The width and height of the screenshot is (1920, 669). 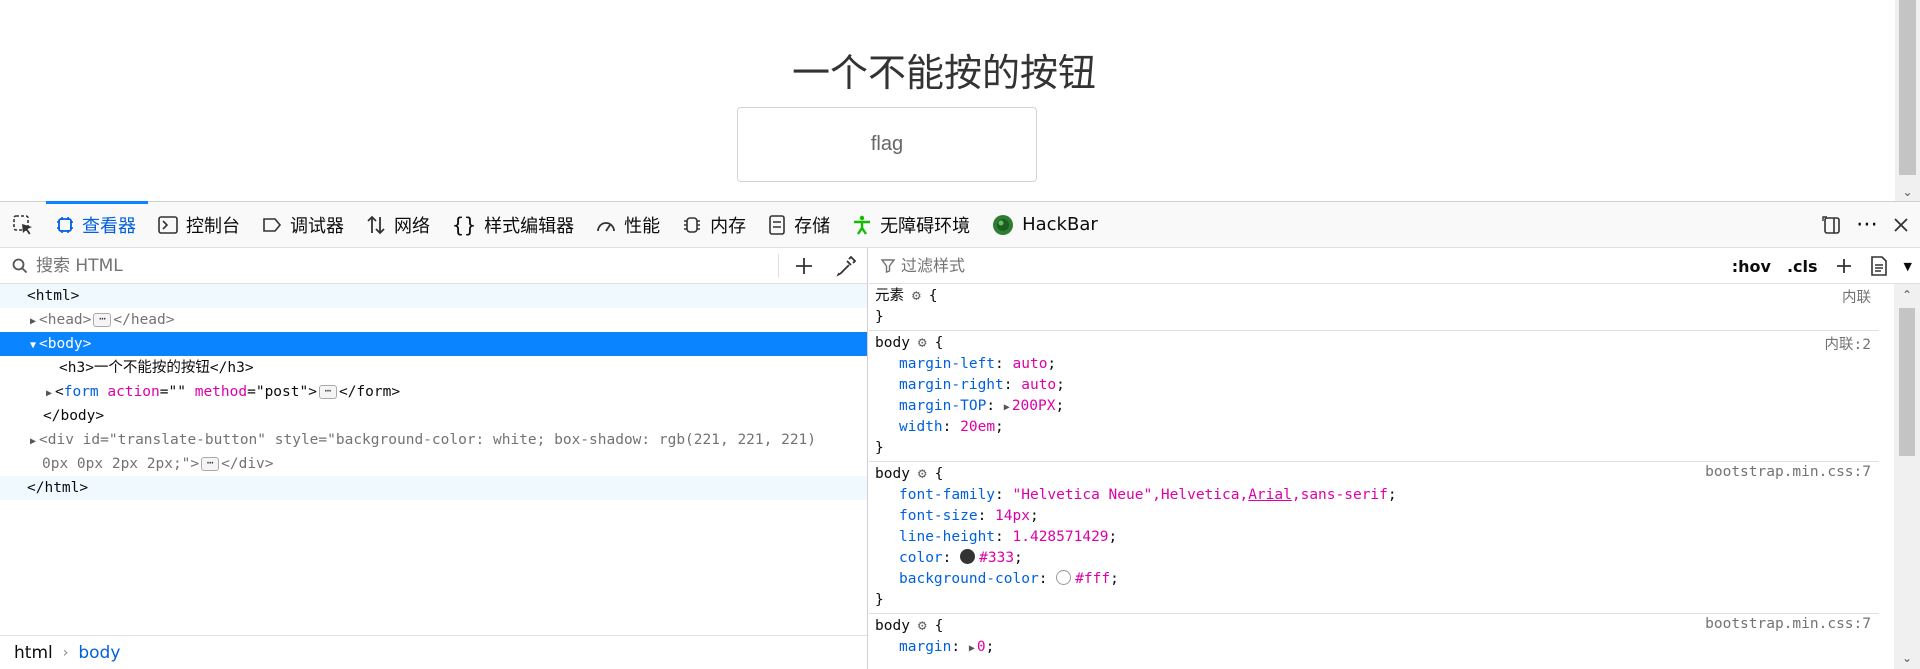 What do you see at coordinates (1377, 385) in the screenshot?
I see `declaration: margin-right: auto;` at bounding box center [1377, 385].